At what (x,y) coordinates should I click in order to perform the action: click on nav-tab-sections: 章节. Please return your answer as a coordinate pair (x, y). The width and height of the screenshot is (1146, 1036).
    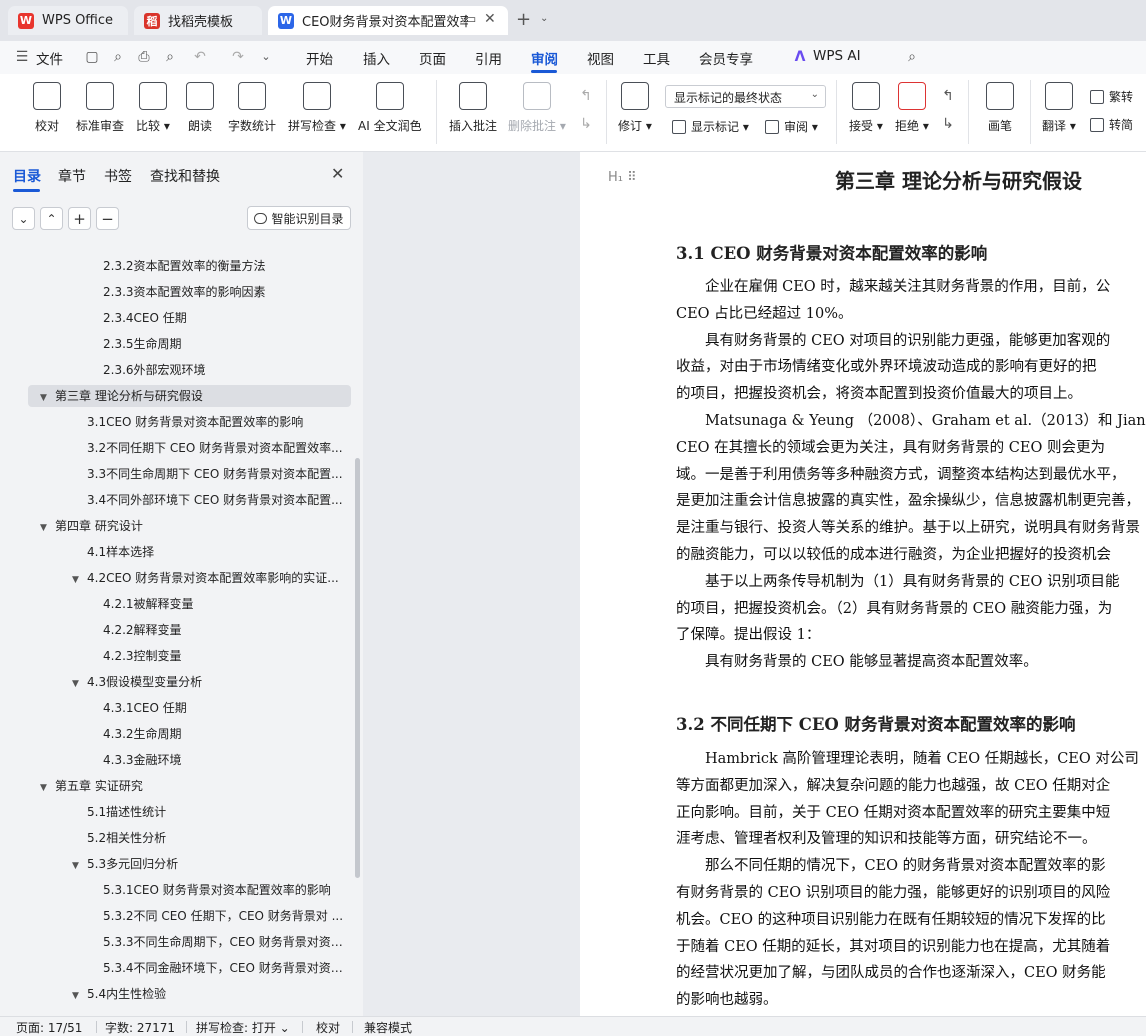
    Looking at the image, I should click on (72, 176).